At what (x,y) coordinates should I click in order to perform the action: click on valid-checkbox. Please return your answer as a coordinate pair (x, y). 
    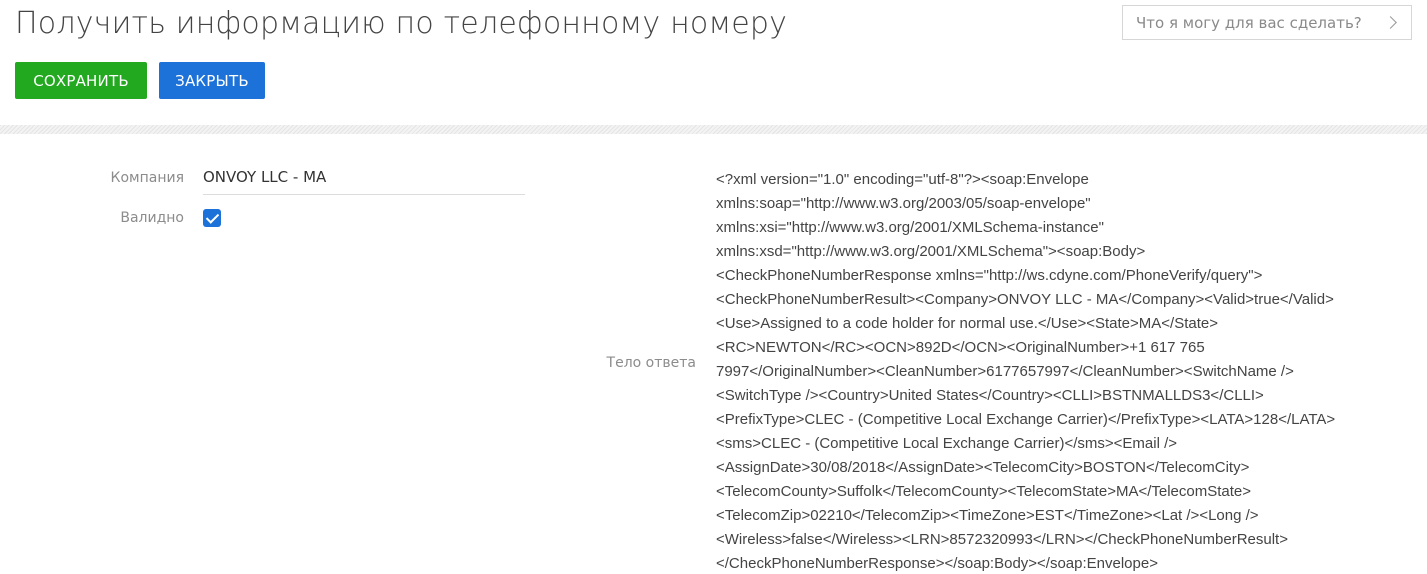
    Looking at the image, I should click on (212, 218).